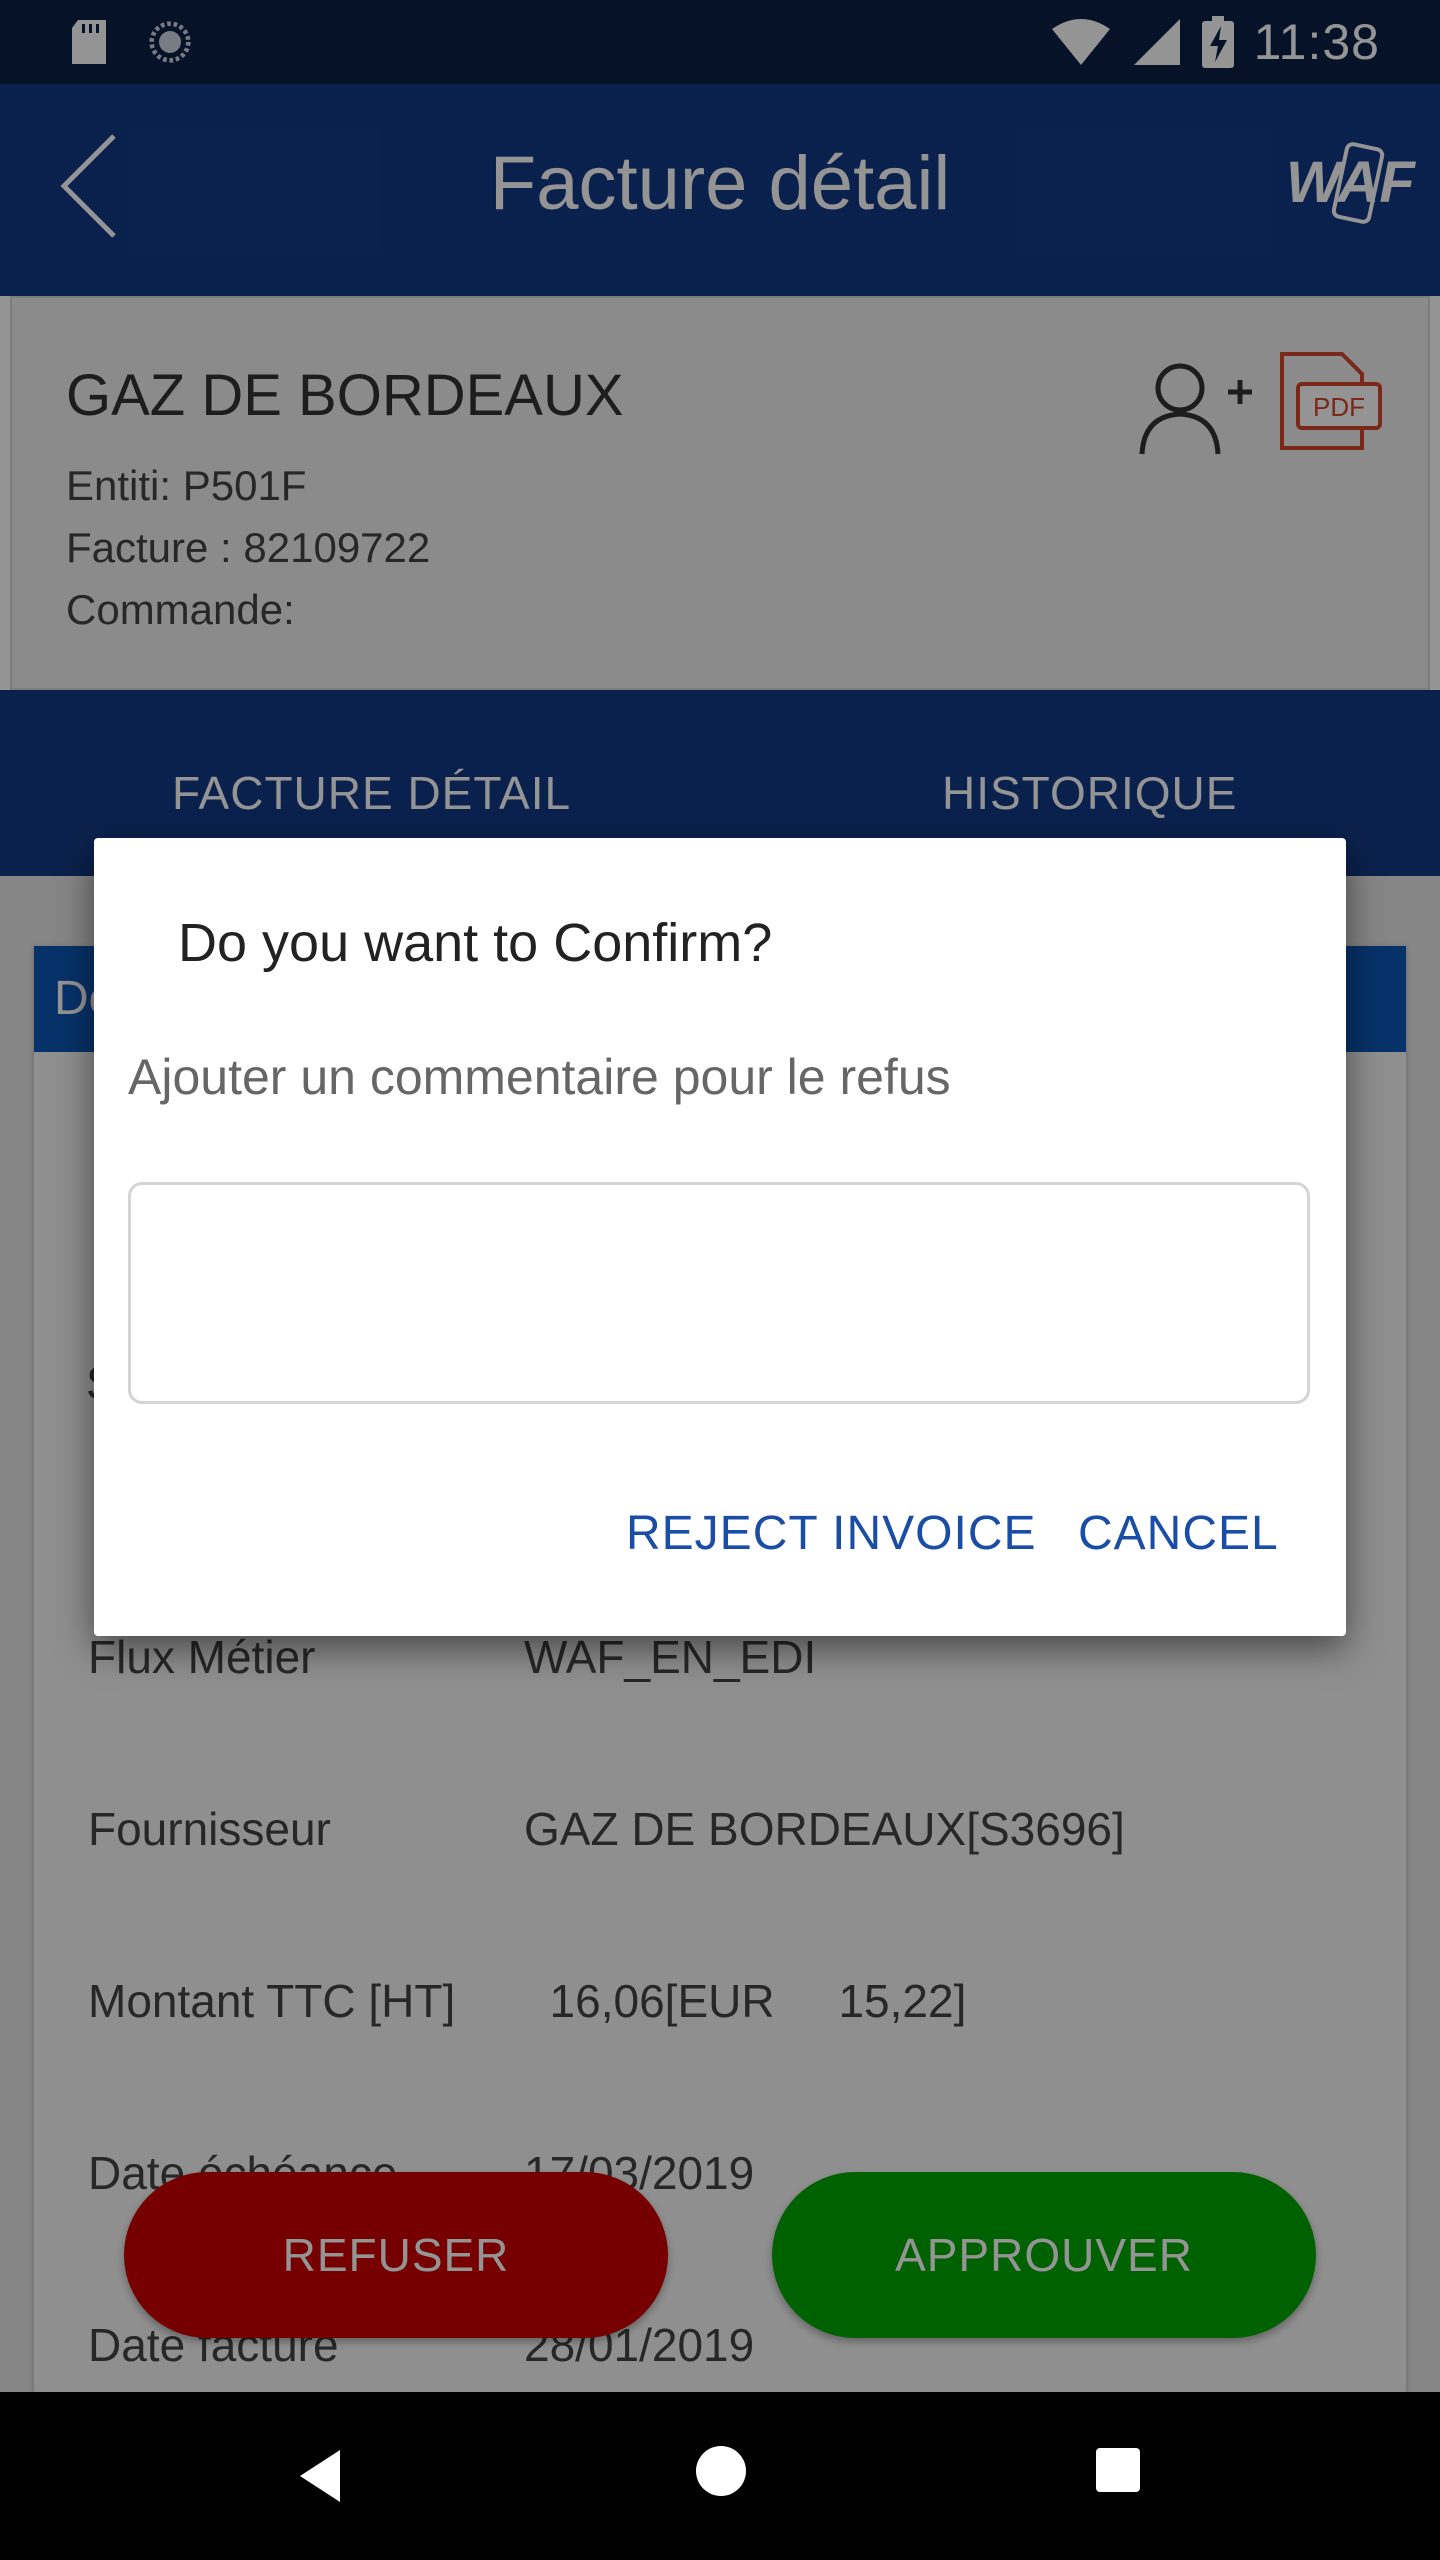 The height and width of the screenshot is (2560, 1440). What do you see at coordinates (1118, 2470) in the screenshot?
I see `nav-recents-icon` at bounding box center [1118, 2470].